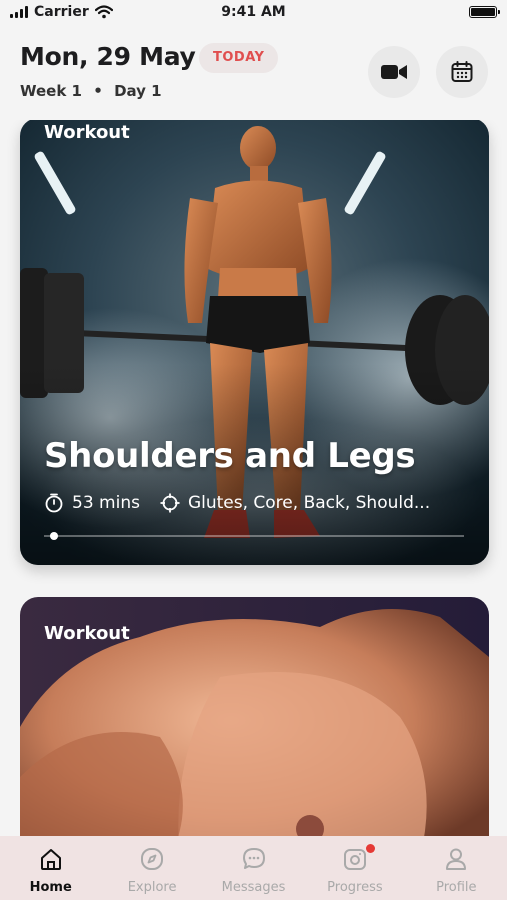  Describe the element at coordinates (50, 887) in the screenshot. I see `tab-label: Home` at that location.